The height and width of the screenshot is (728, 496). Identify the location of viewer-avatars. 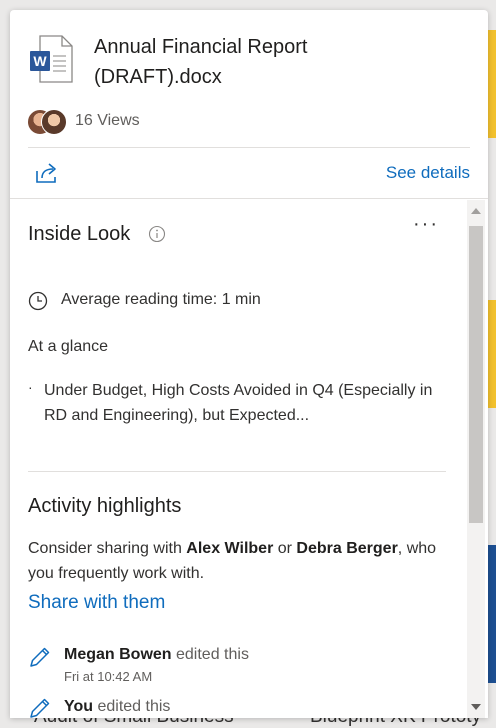
(49, 122).